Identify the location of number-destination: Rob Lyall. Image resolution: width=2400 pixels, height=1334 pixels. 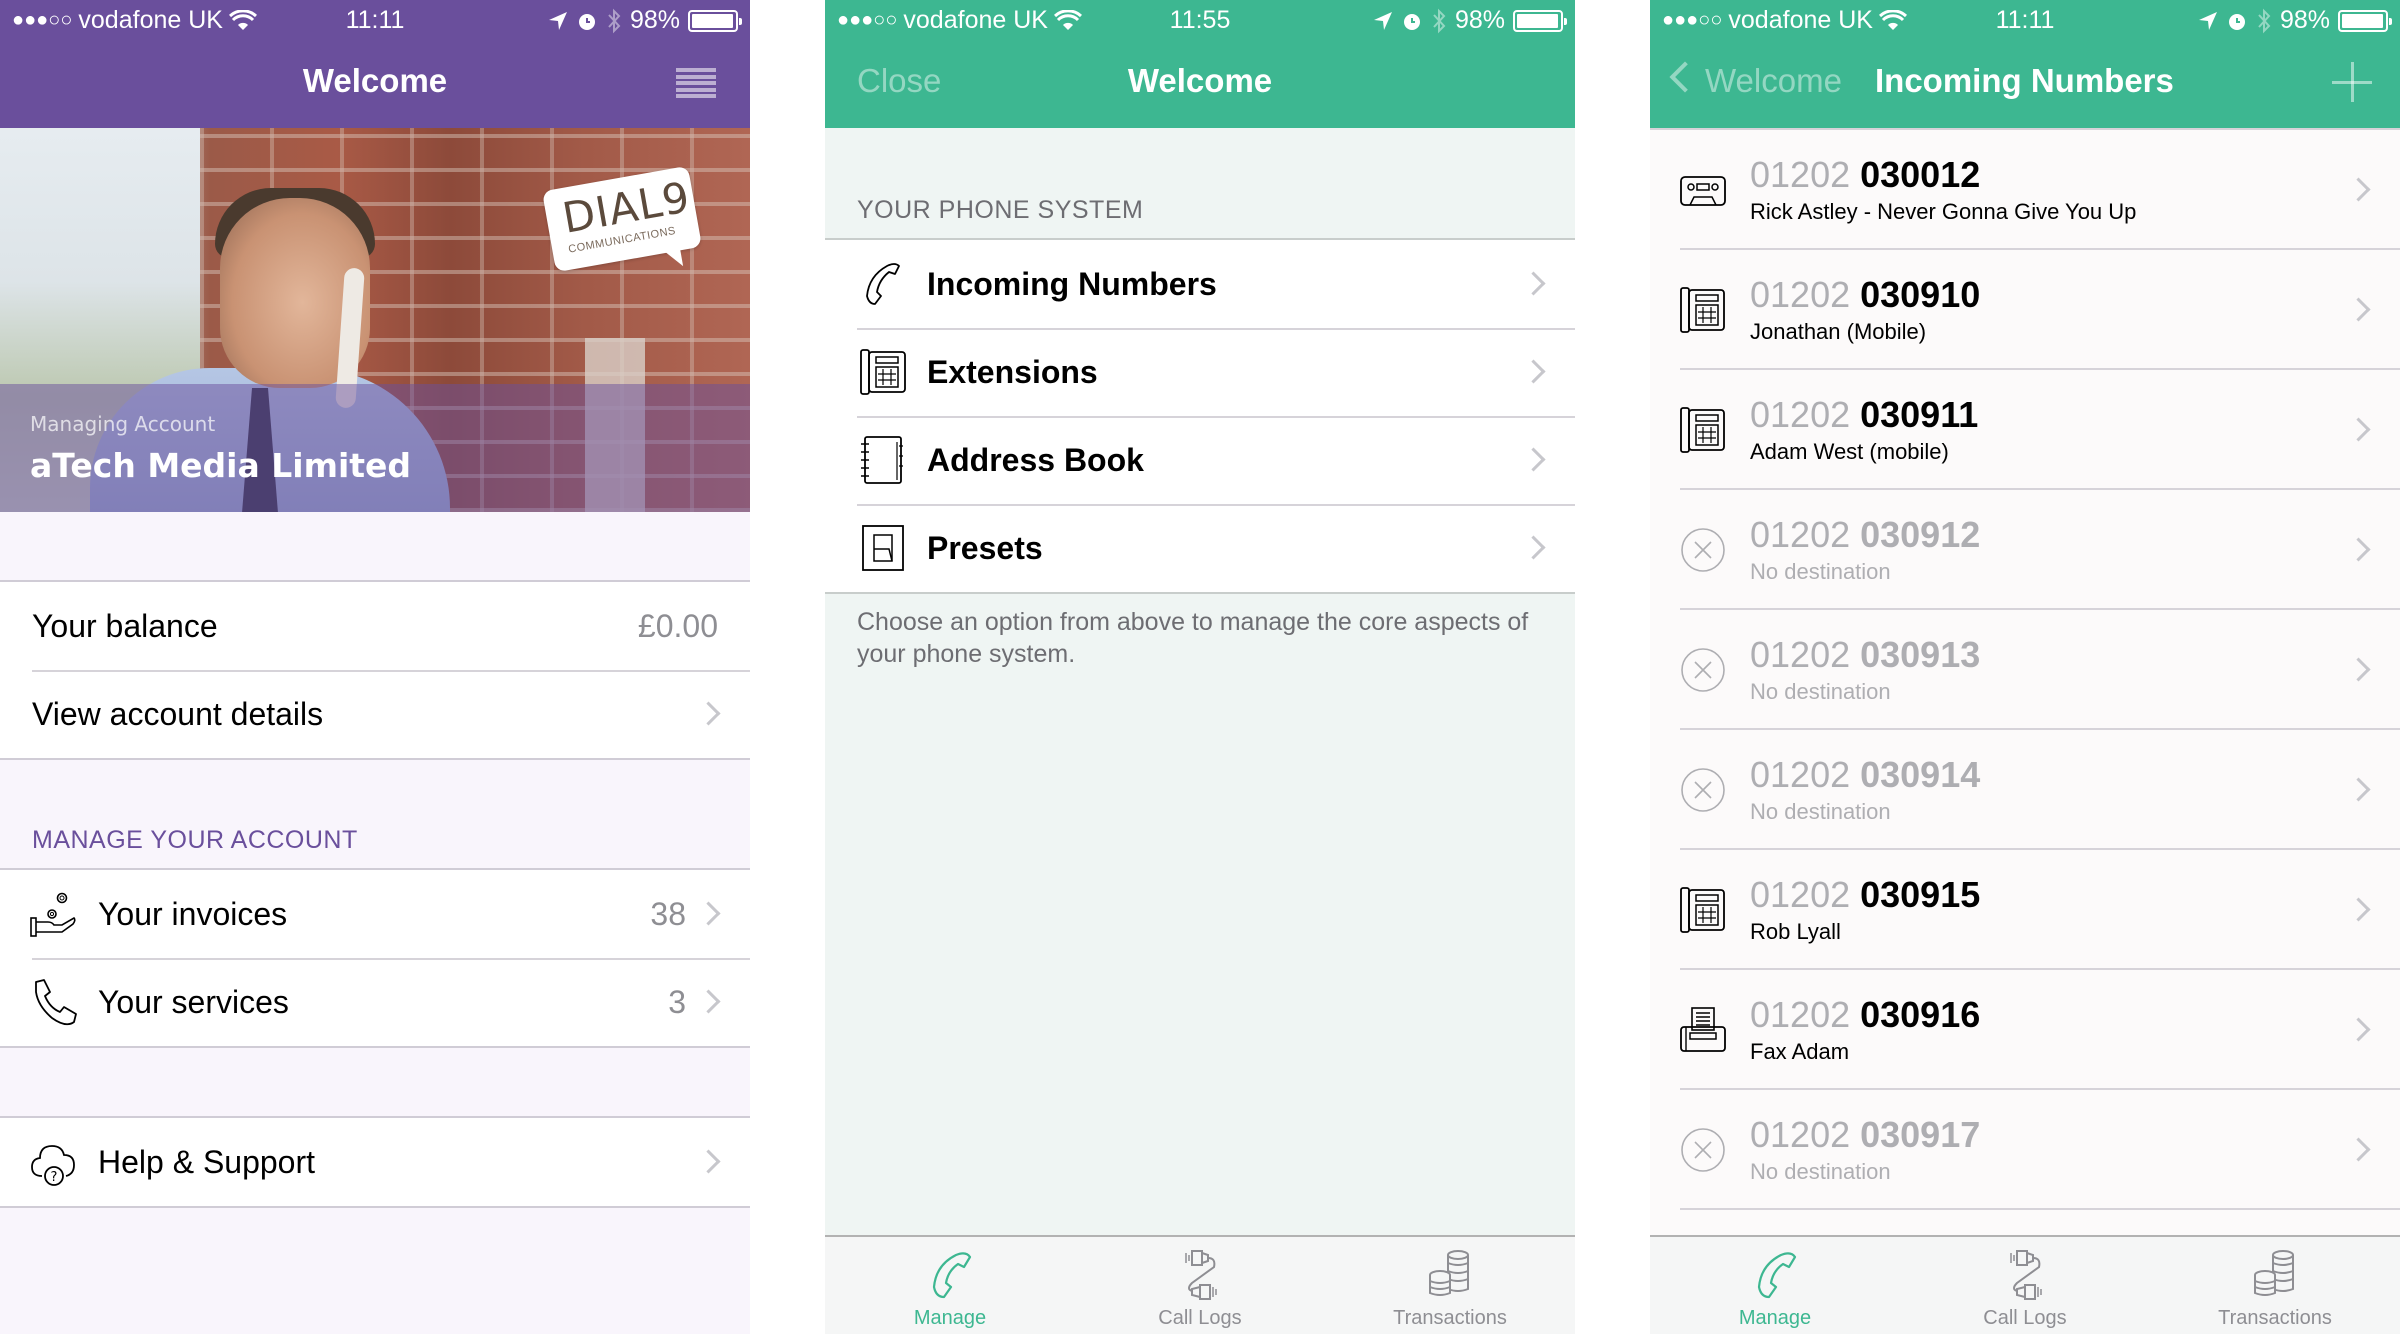
(1795, 931).